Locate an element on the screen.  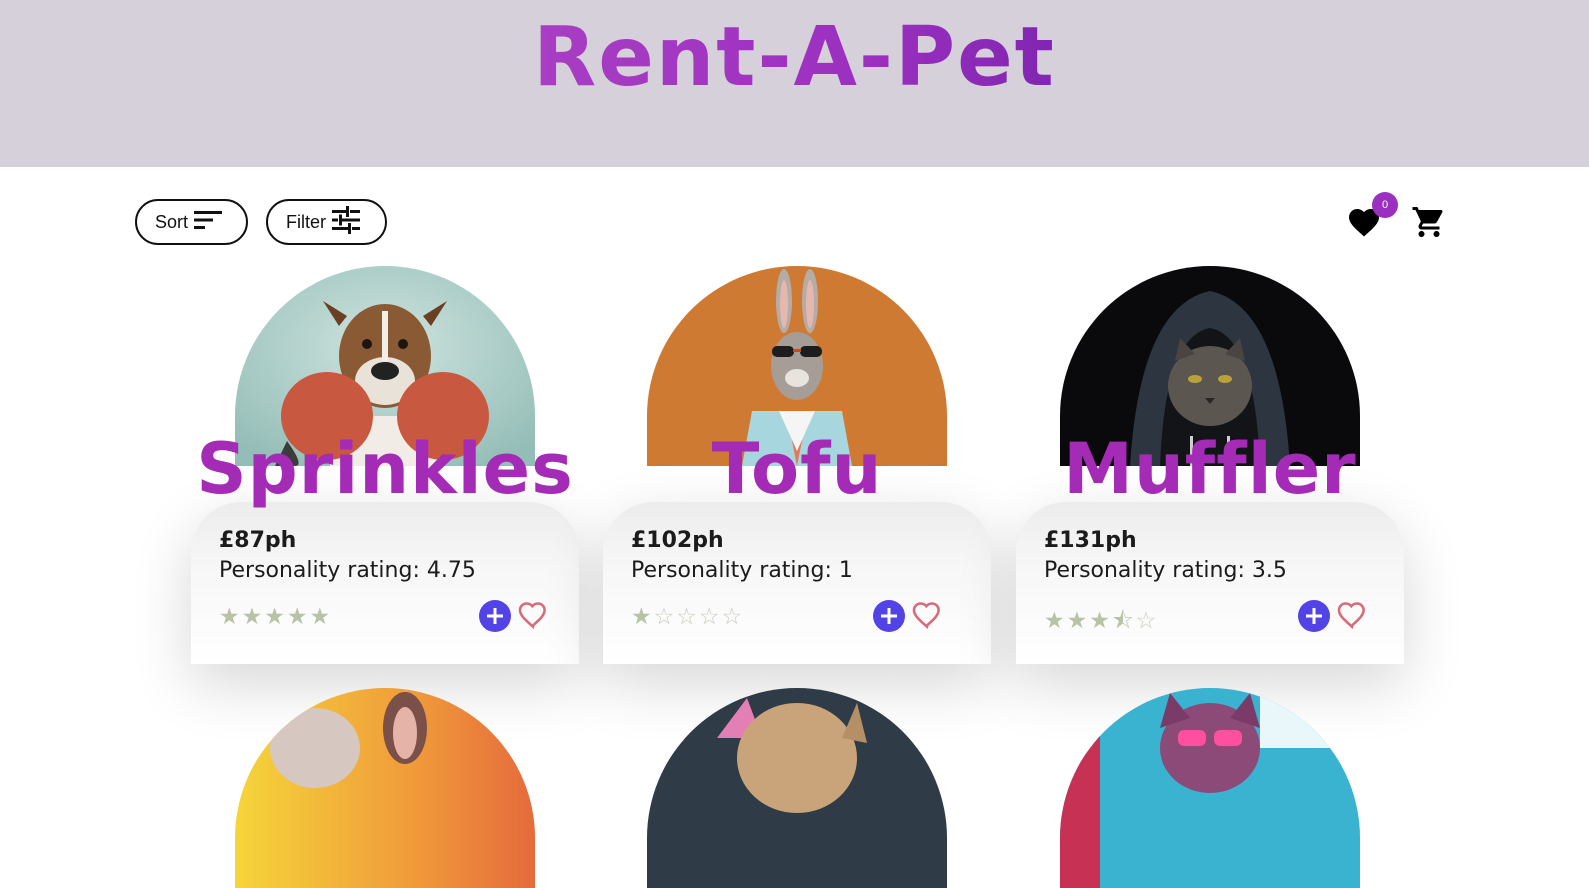
filter-label: Filter is located at coordinates (306, 221).